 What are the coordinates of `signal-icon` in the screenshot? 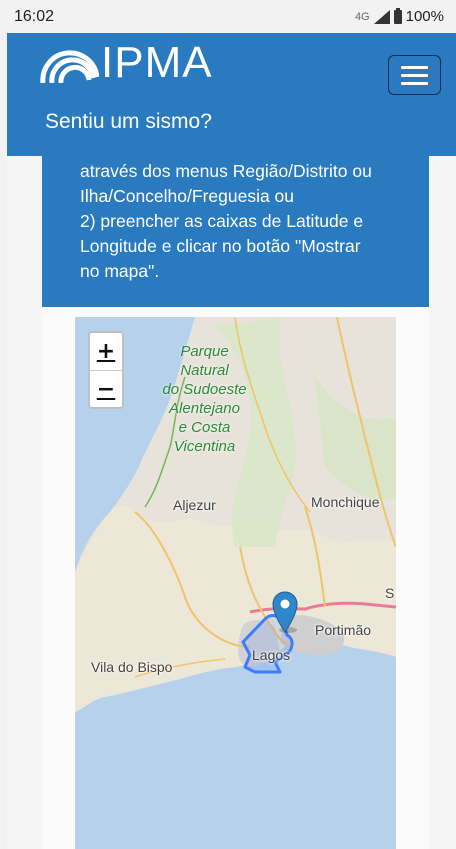 It's located at (381, 16).